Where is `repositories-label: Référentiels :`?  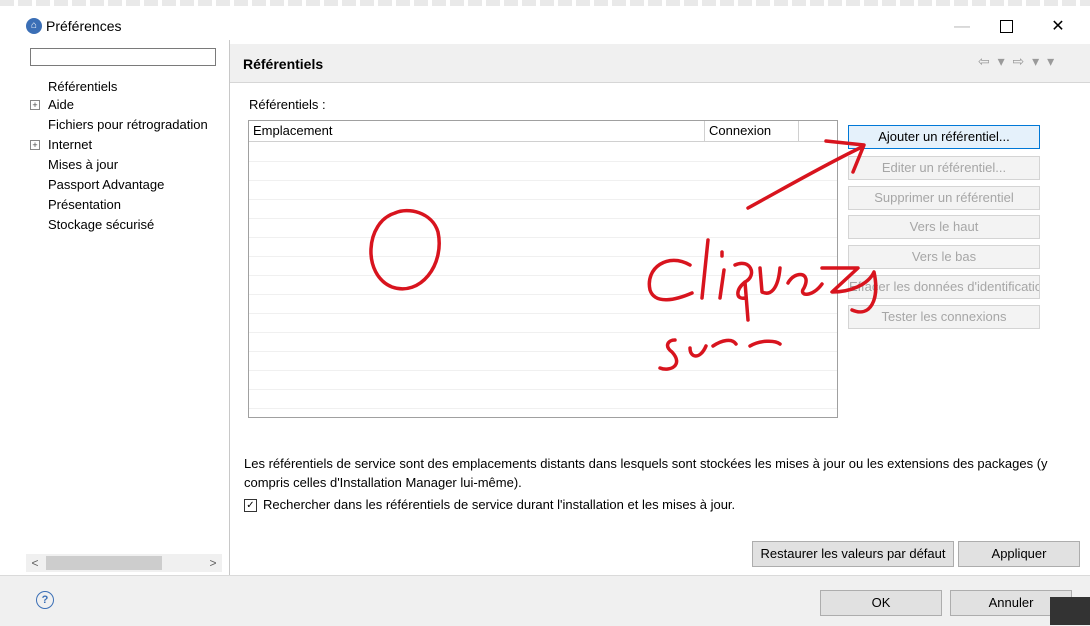 repositories-label: Référentiels : is located at coordinates (287, 104).